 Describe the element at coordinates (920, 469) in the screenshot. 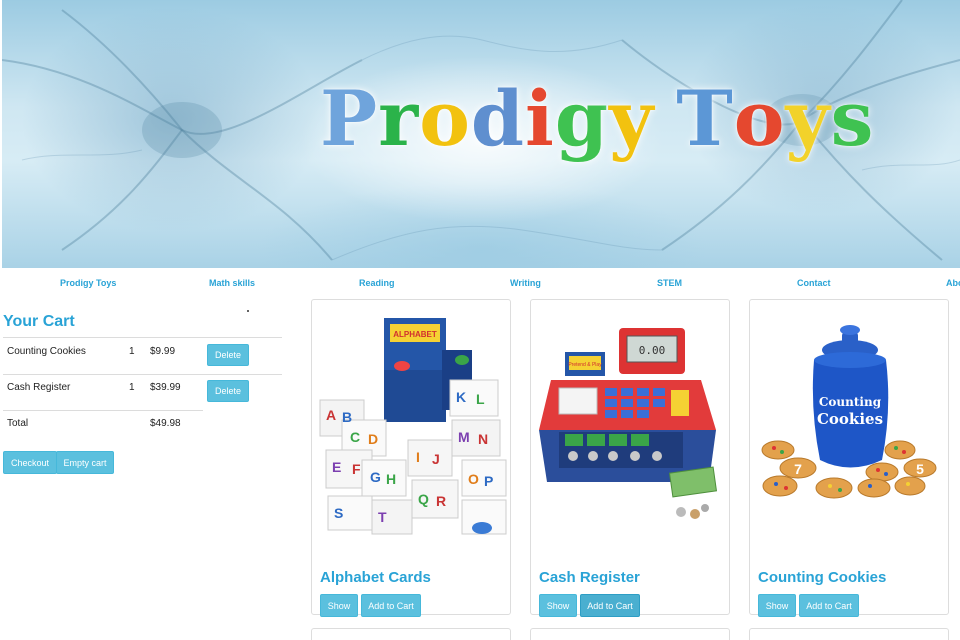

I see `svg-text: 5` at that location.